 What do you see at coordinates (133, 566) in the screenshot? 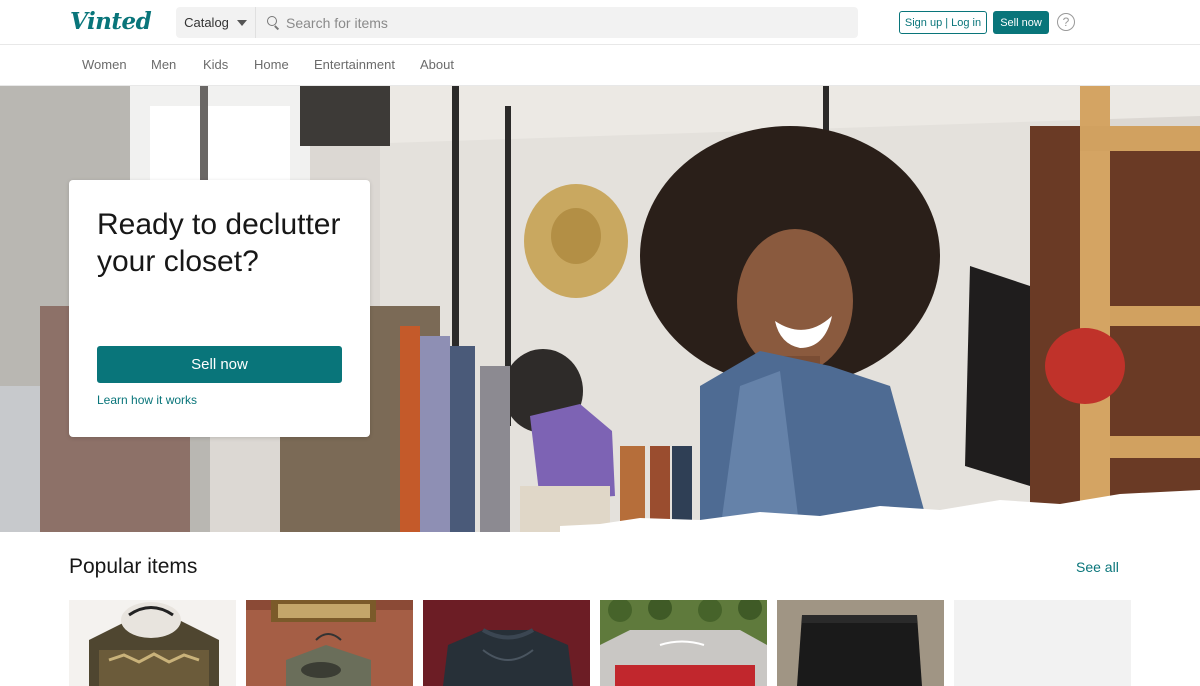
I see `popular-items-title: Popular items` at bounding box center [133, 566].